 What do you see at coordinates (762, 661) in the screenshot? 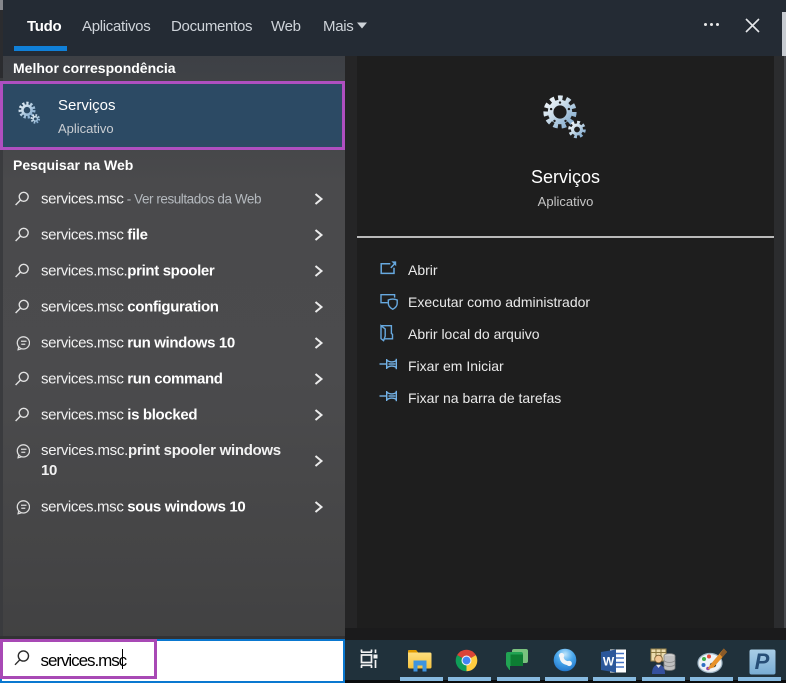
I see `svg-text: P` at bounding box center [762, 661].